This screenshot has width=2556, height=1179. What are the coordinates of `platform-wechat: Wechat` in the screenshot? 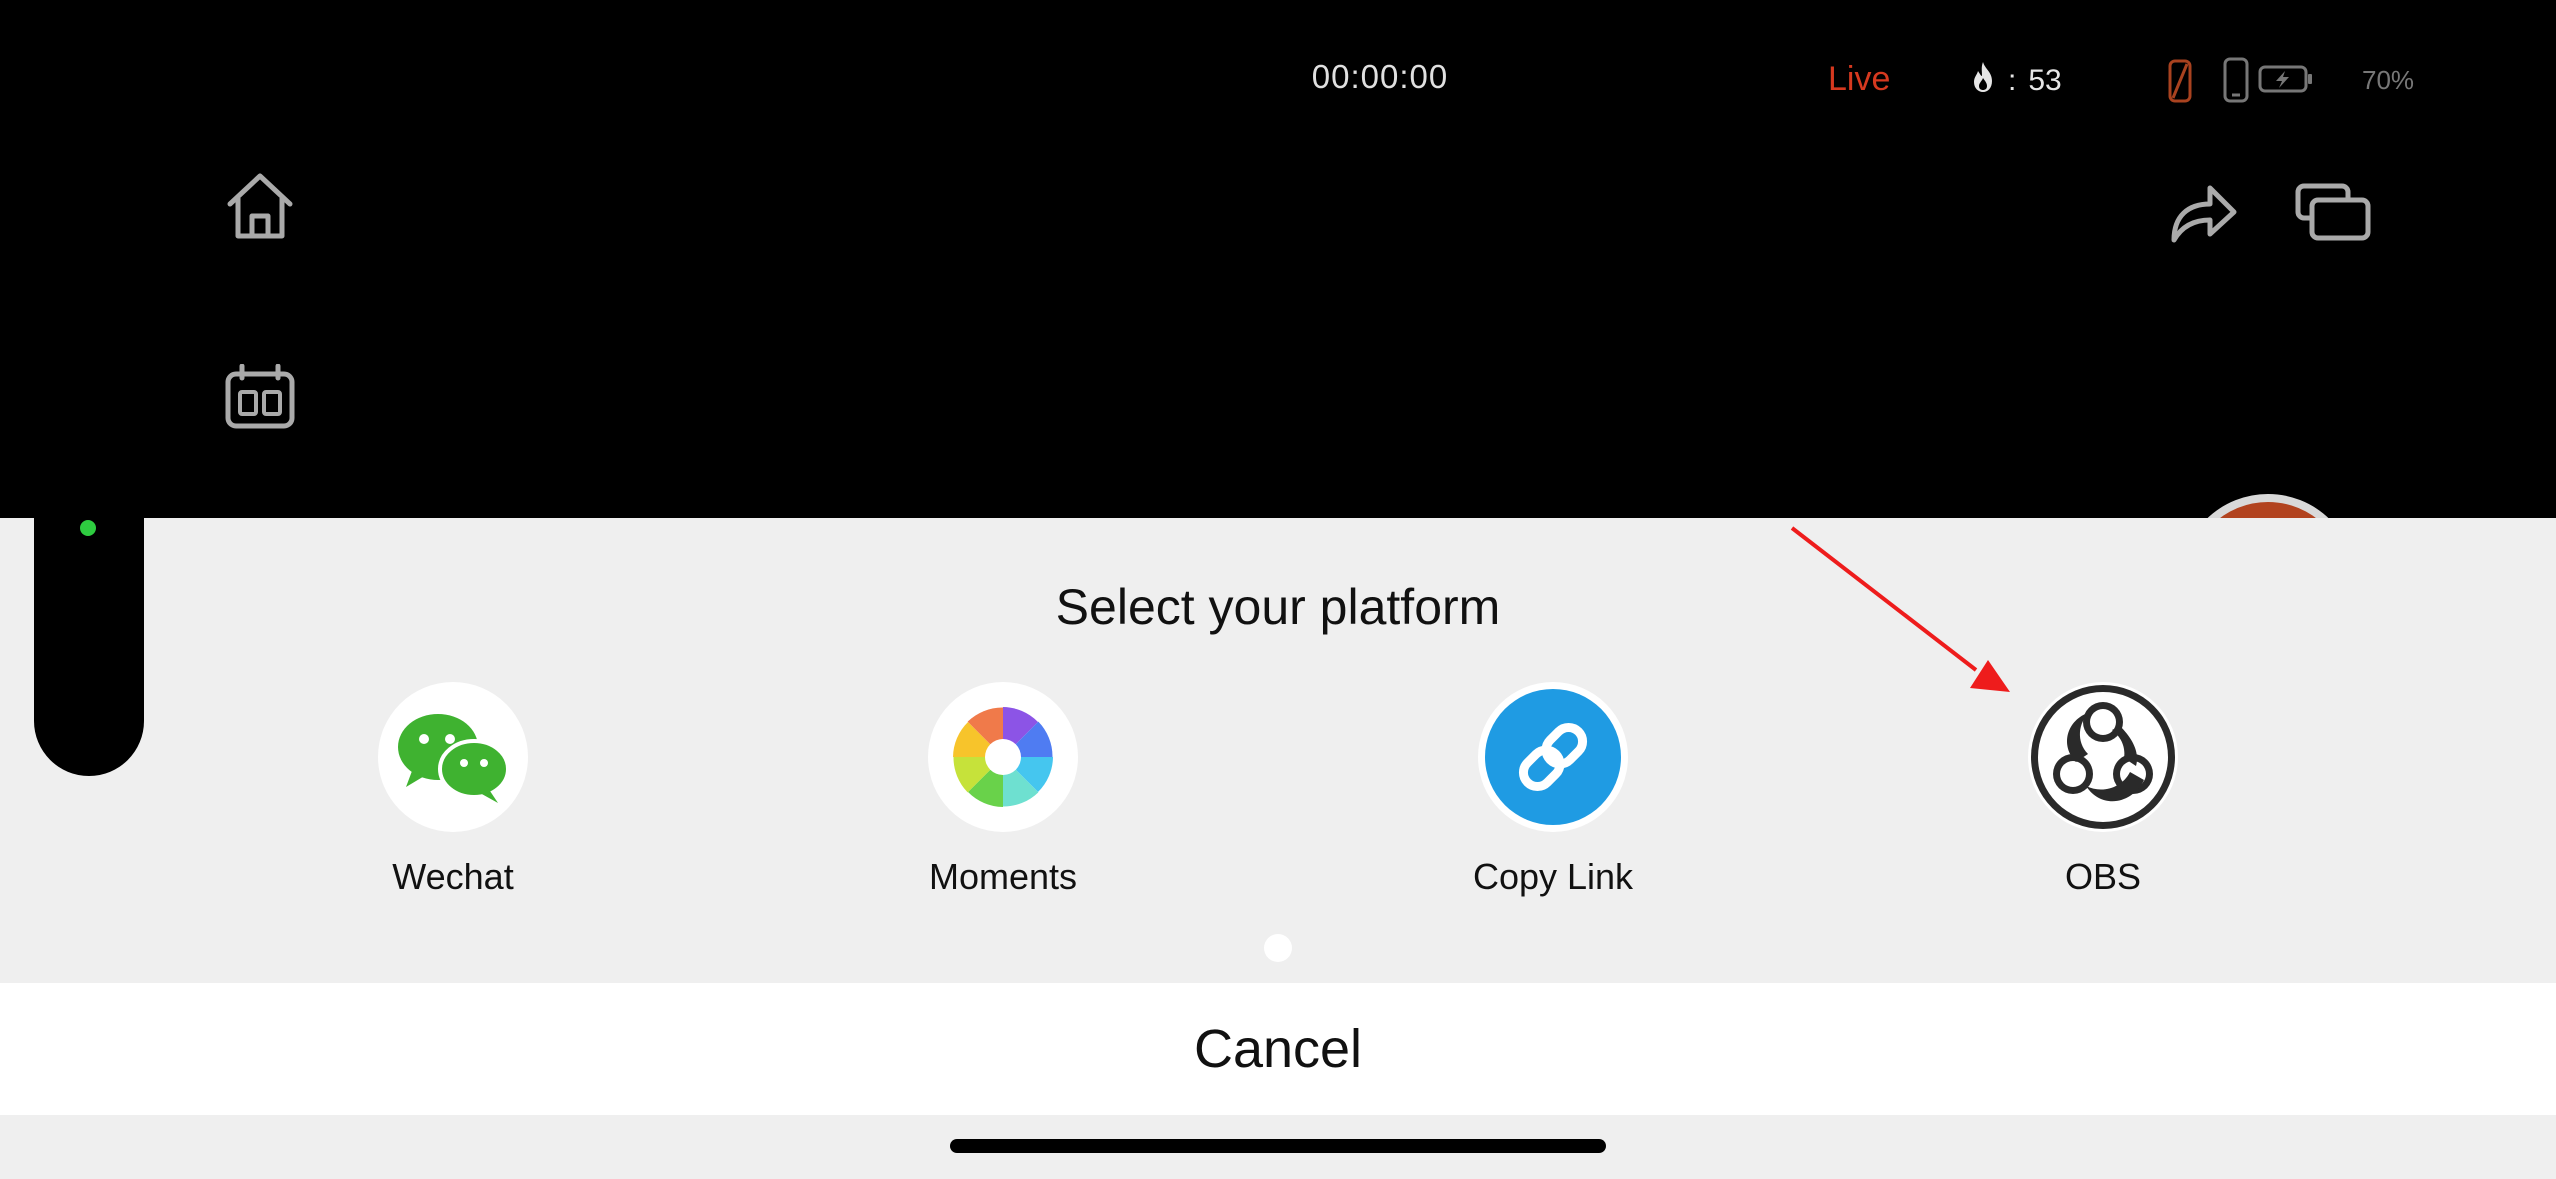 It's located at (453, 790).